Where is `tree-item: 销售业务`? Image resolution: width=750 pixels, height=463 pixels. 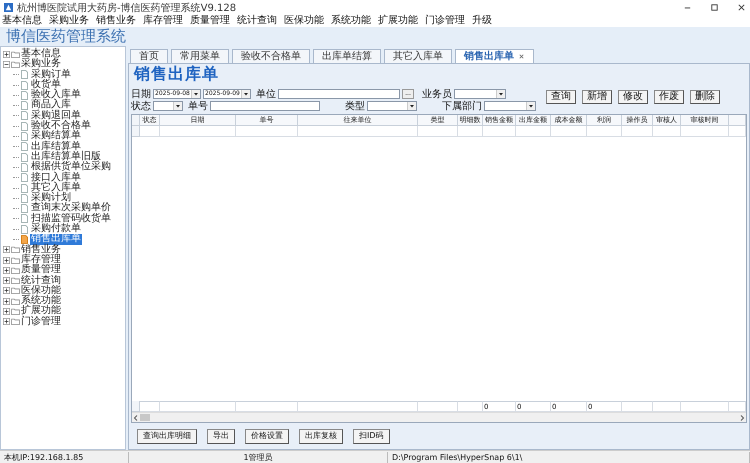 tree-item: 销售业务 is located at coordinates (41, 249).